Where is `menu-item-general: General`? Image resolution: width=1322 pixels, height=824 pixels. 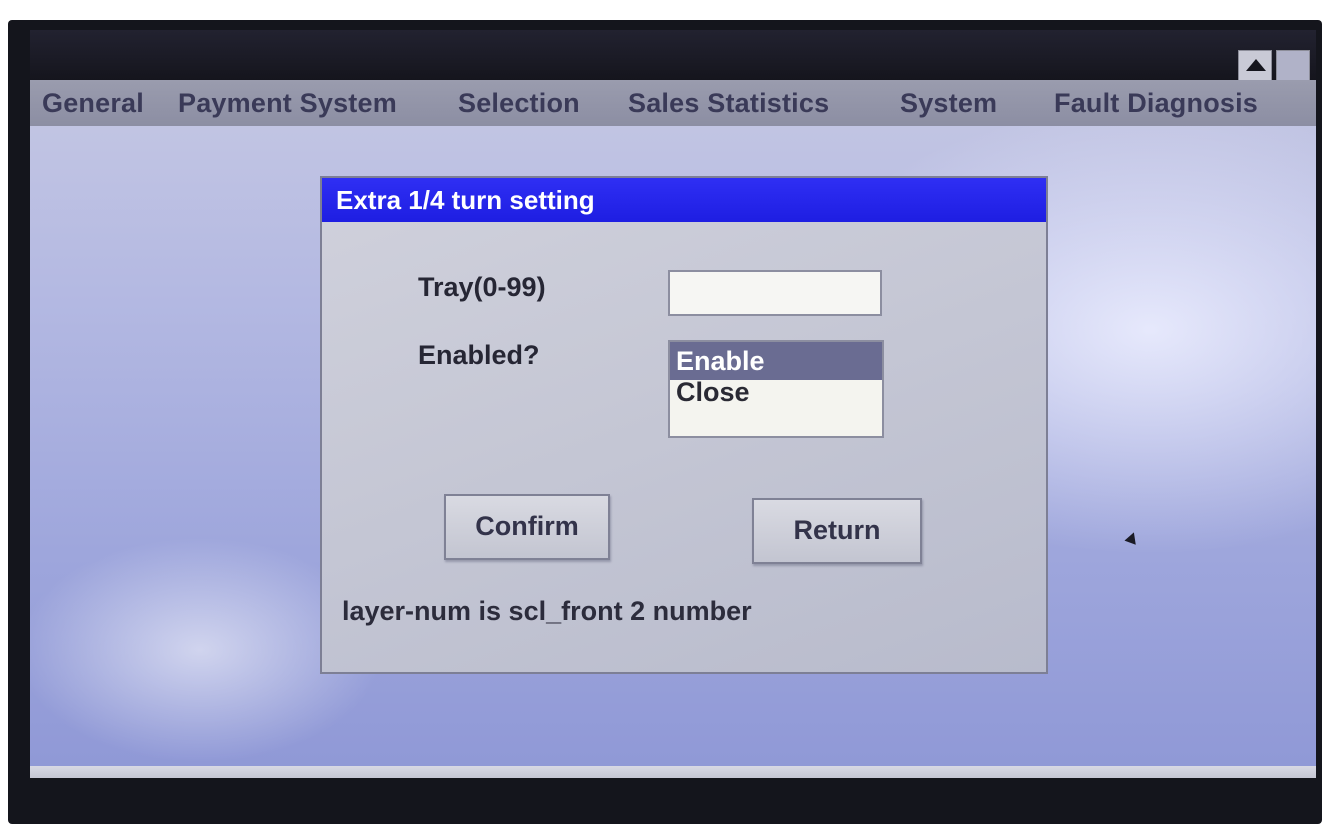
menu-item-general: General is located at coordinates (93, 103).